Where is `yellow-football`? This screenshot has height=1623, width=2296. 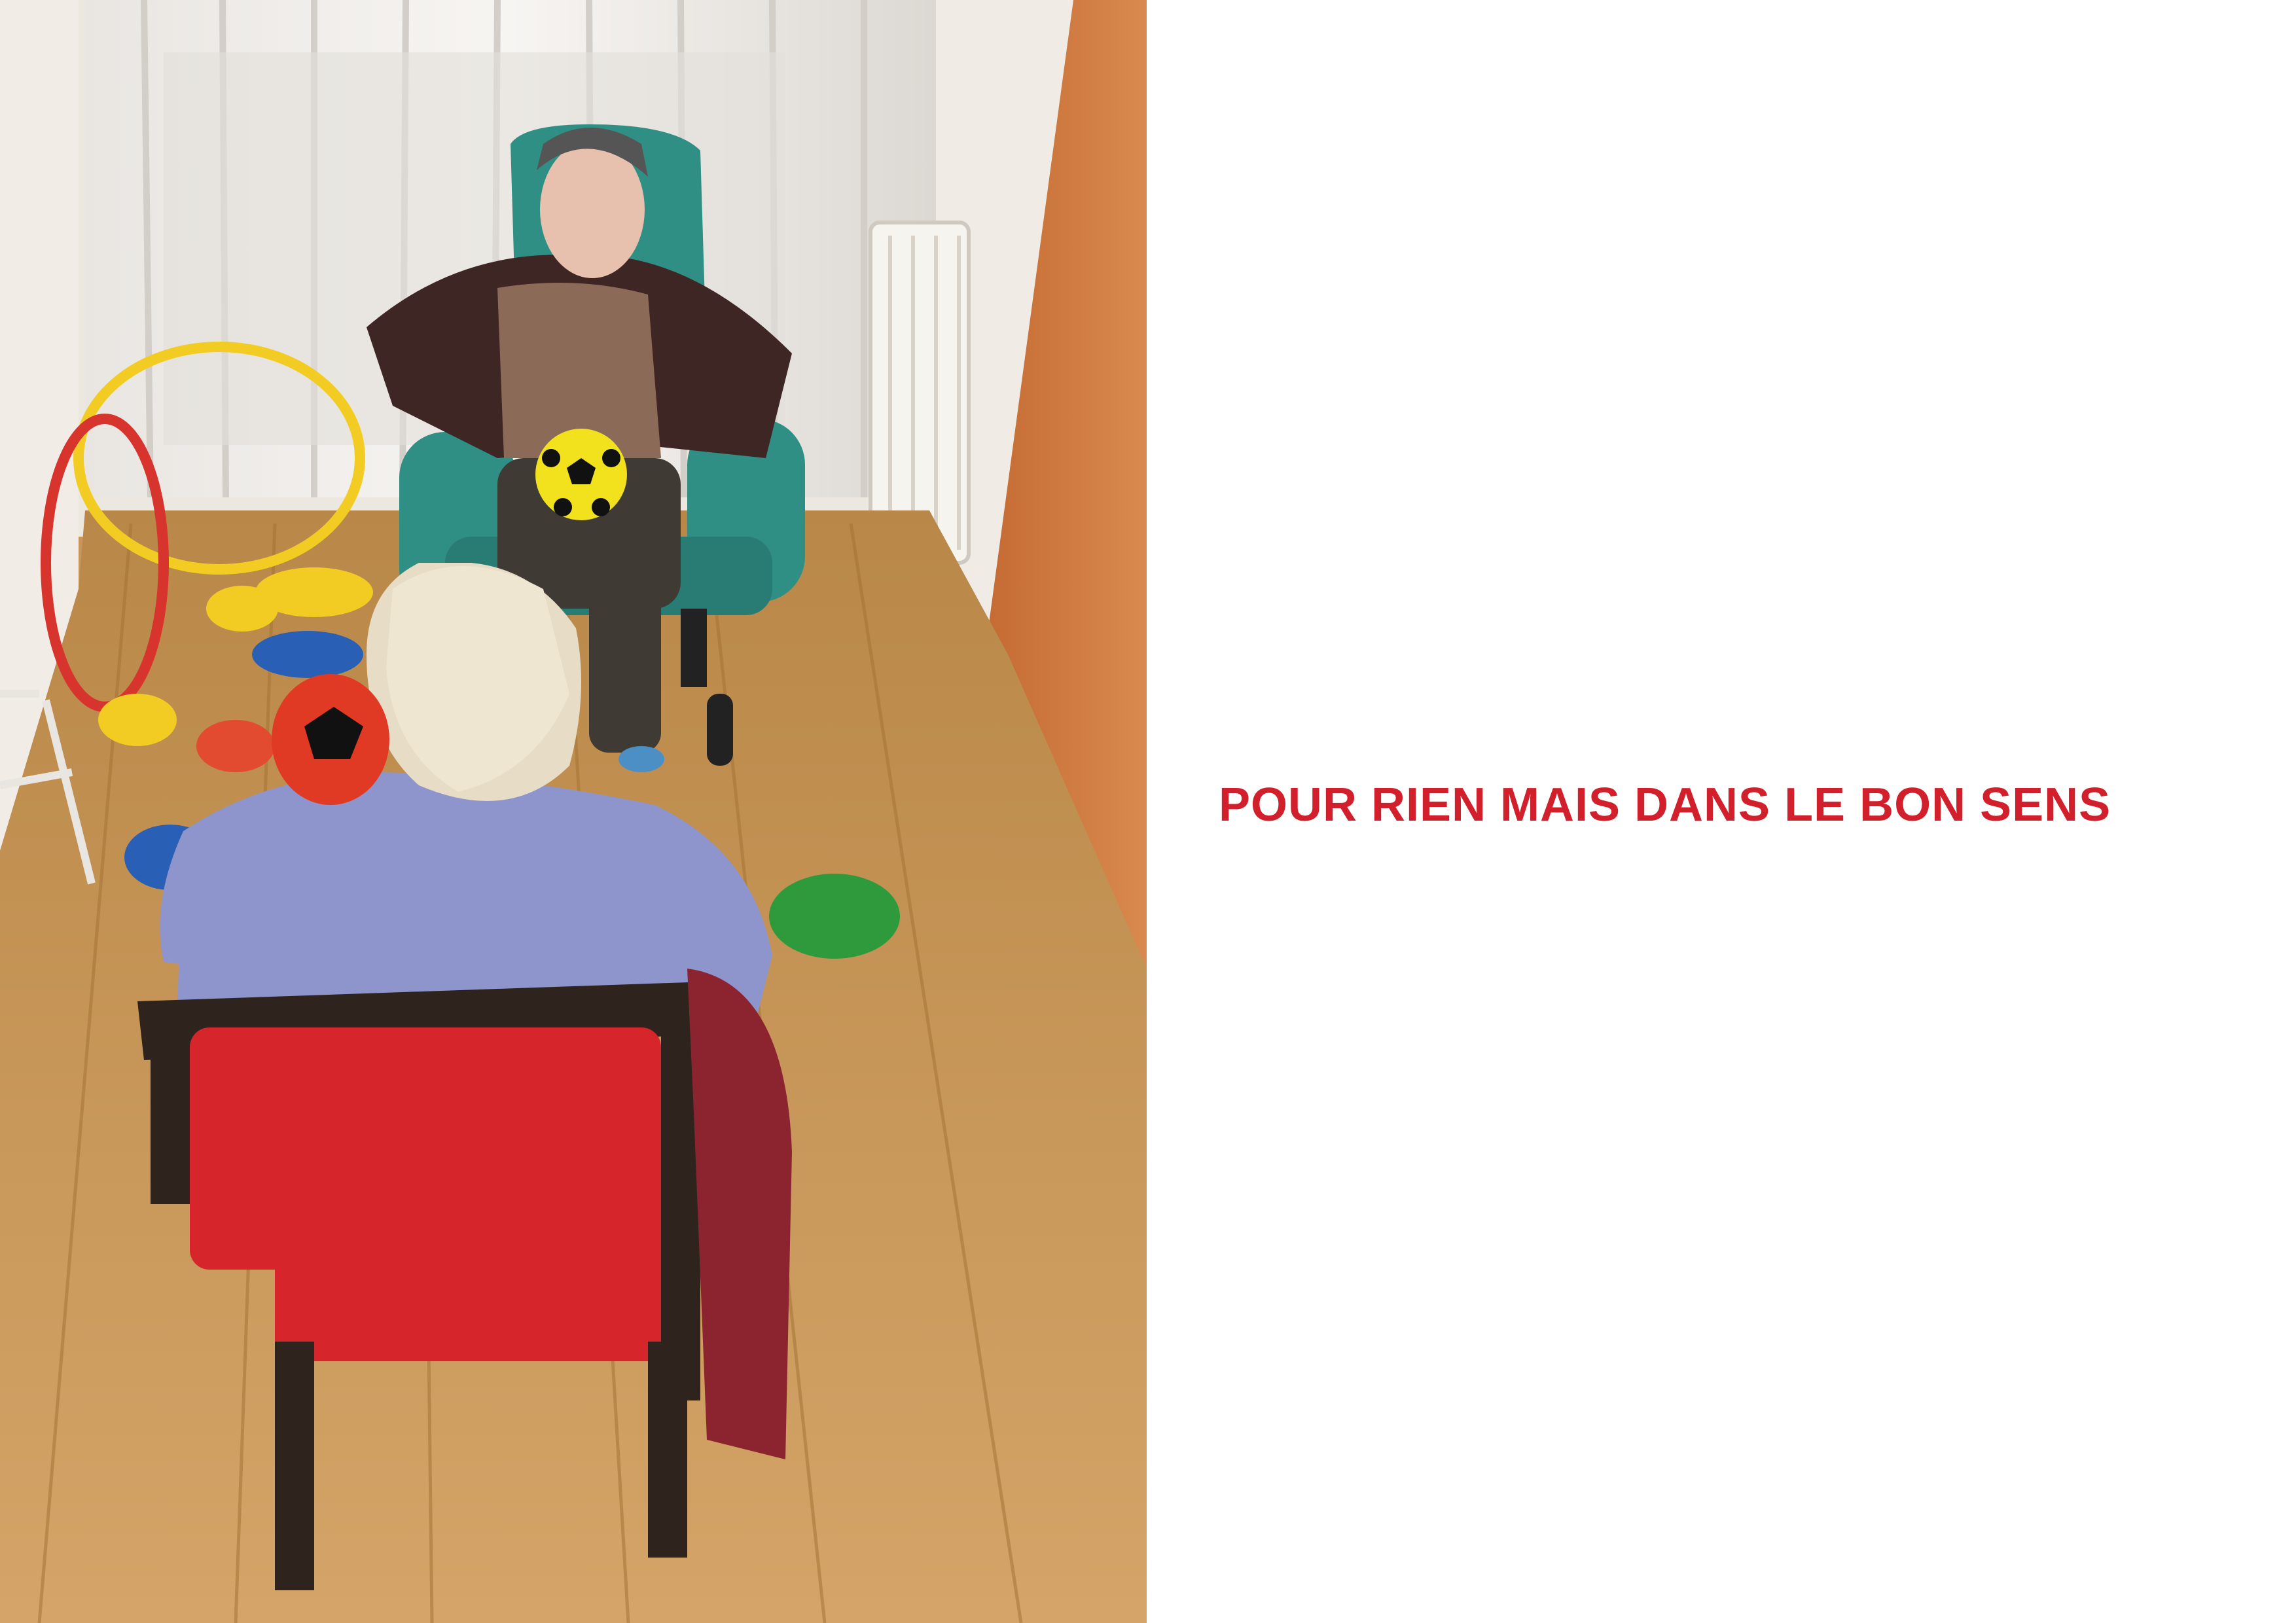
yellow-football is located at coordinates (581, 474).